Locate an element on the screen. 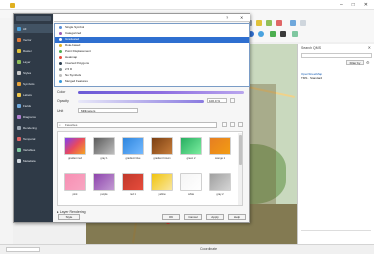 The image size is (374, 254). color-bar is located at coordinates (161, 92).